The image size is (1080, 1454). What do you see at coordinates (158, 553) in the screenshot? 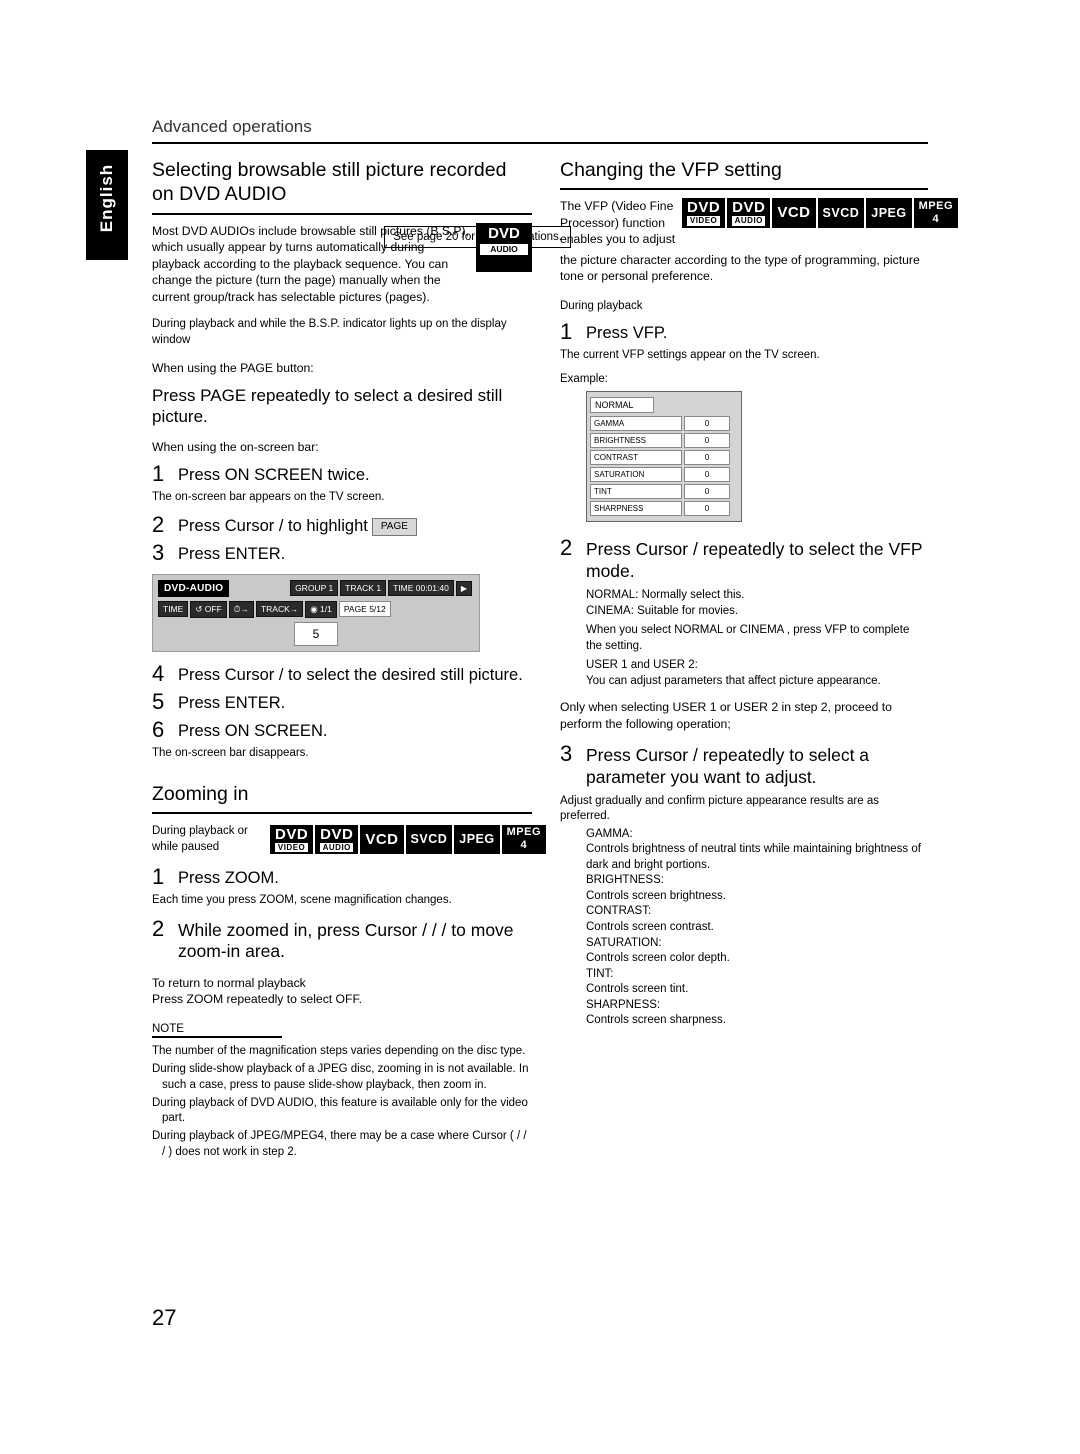
I see `left-step-3-number: 3` at bounding box center [158, 553].